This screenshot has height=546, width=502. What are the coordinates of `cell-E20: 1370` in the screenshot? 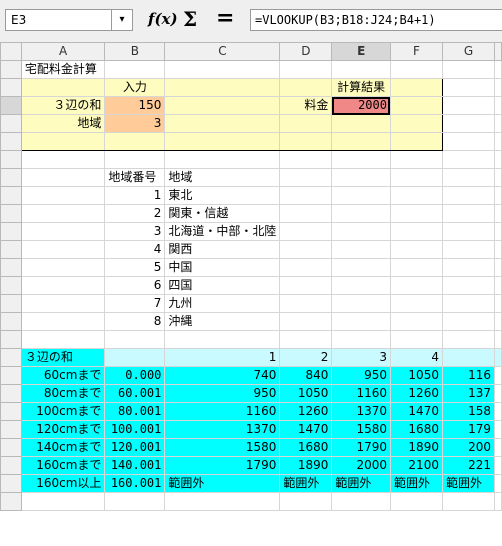 It's located at (361, 411).